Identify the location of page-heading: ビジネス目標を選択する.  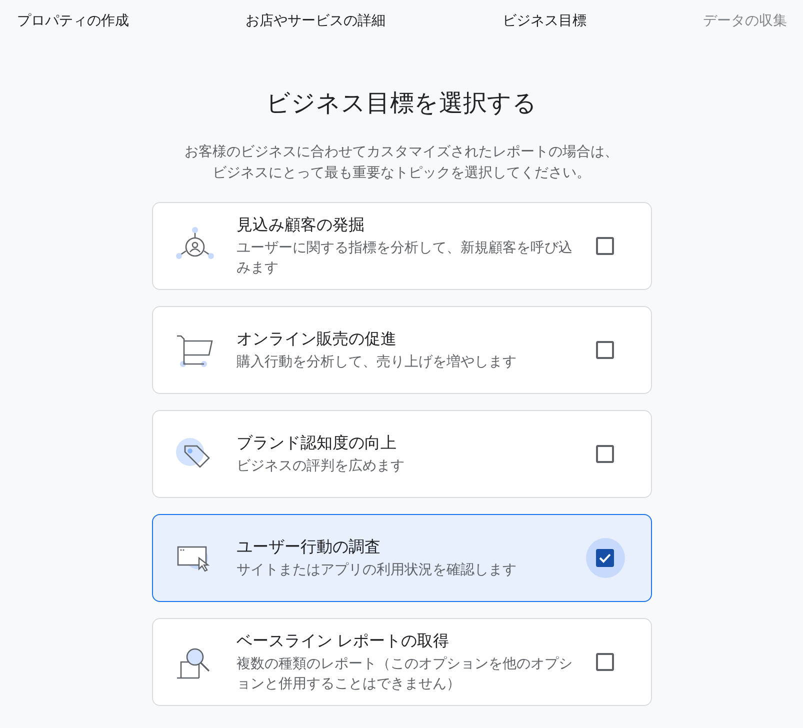
(401, 104).